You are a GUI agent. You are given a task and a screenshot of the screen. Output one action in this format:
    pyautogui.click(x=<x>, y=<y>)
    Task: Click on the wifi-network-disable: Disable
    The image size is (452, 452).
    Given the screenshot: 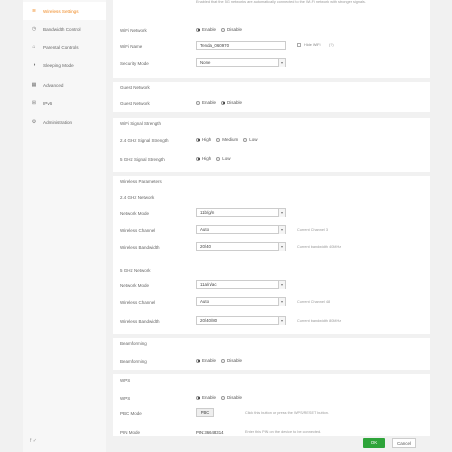 What is the action you would take?
    pyautogui.click(x=231, y=29)
    